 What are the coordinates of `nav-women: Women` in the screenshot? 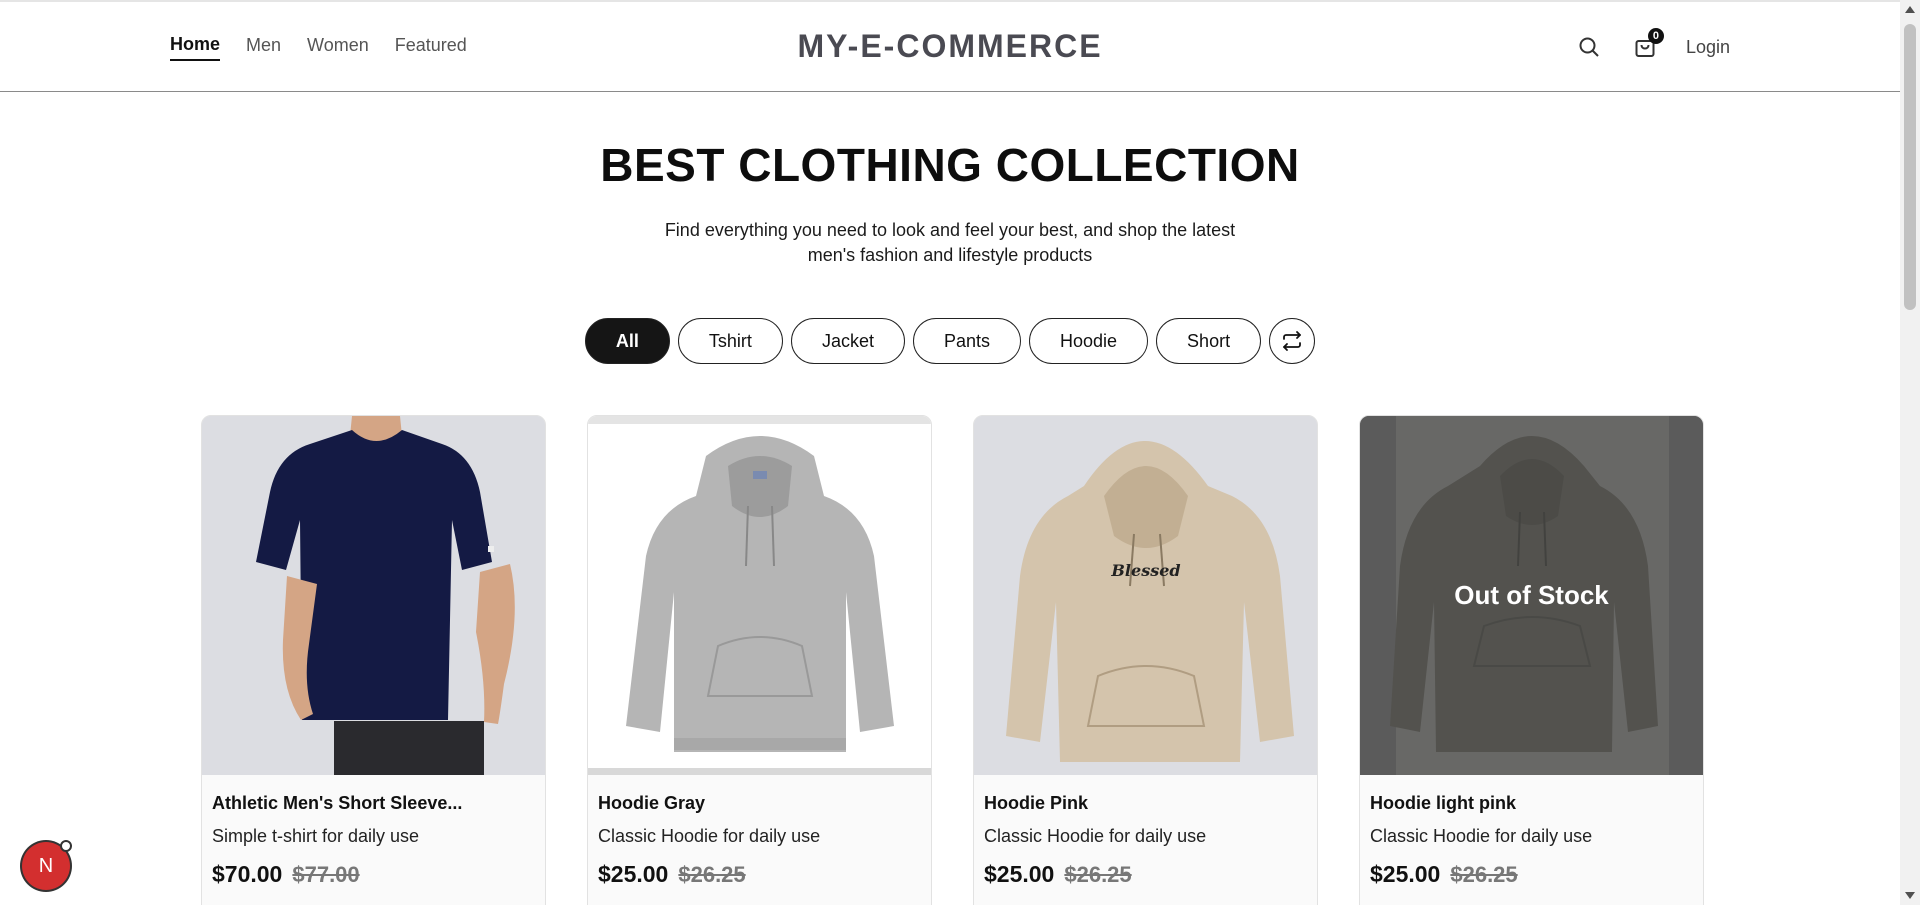 It's located at (338, 47).